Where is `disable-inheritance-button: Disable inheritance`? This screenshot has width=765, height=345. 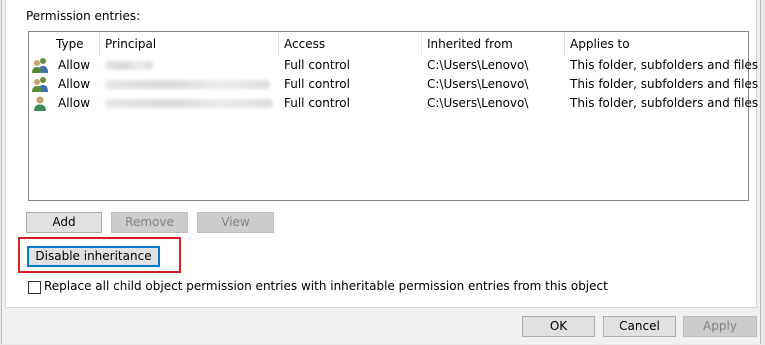
disable-inheritance-button: Disable inheritance is located at coordinates (93, 256).